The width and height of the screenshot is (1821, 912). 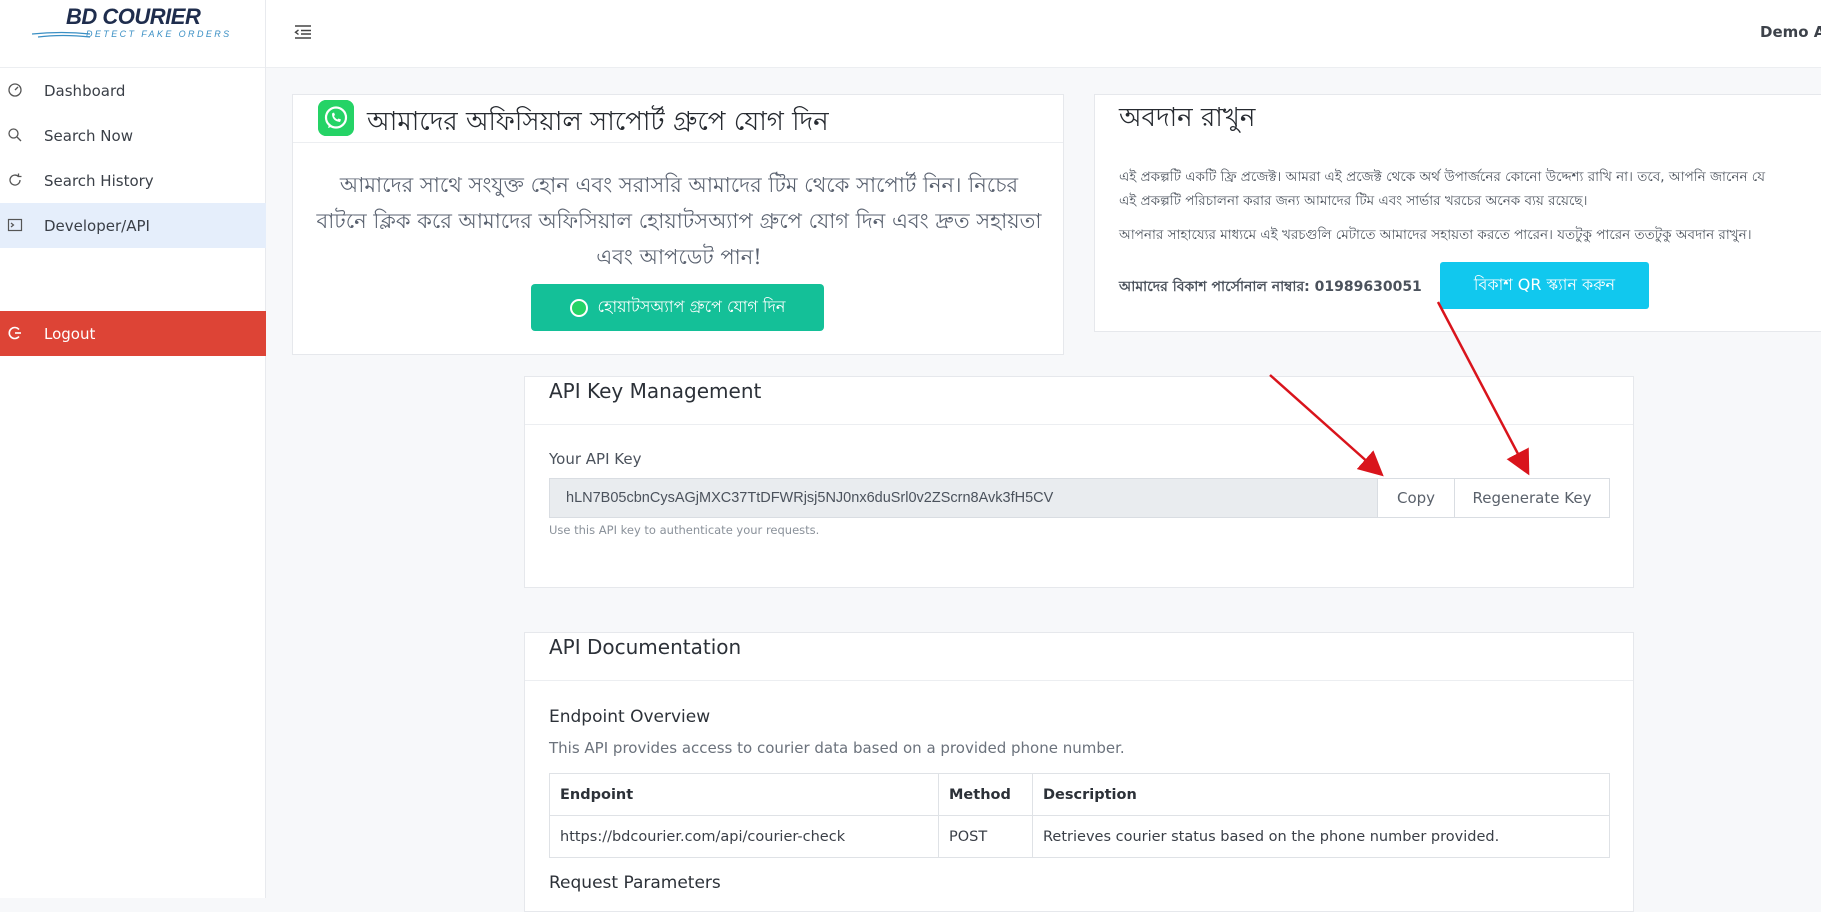 I want to click on user-menu: Demo Ac, so click(x=1790, y=32).